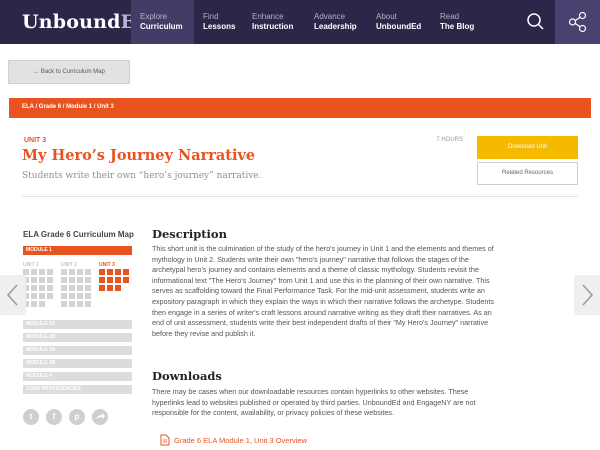 The image size is (600, 450). Describe the element at coordinates (154, 16) in the screenshot. I see `nav-curriculum-small: Explore` at that location.